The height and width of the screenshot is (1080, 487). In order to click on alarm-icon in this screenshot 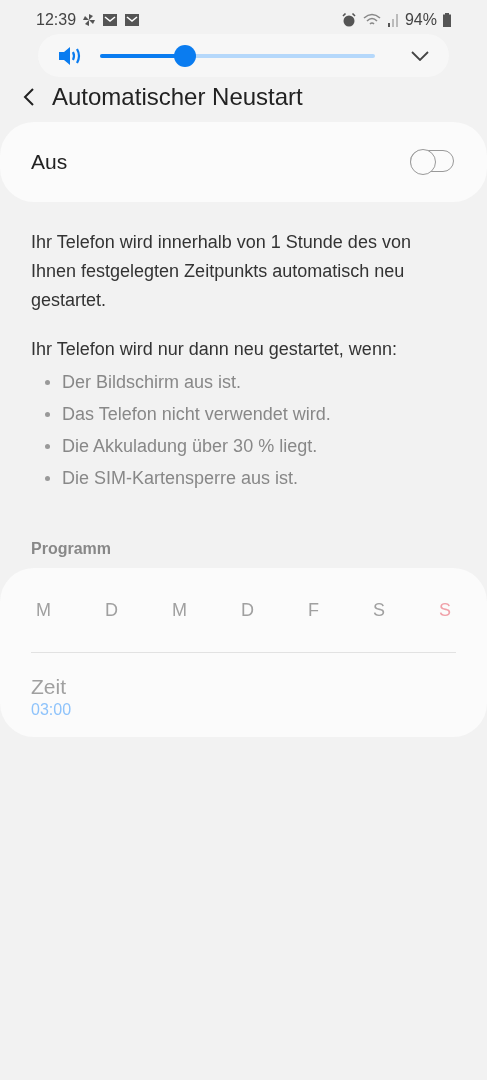, I will do `click(348, 20)`.